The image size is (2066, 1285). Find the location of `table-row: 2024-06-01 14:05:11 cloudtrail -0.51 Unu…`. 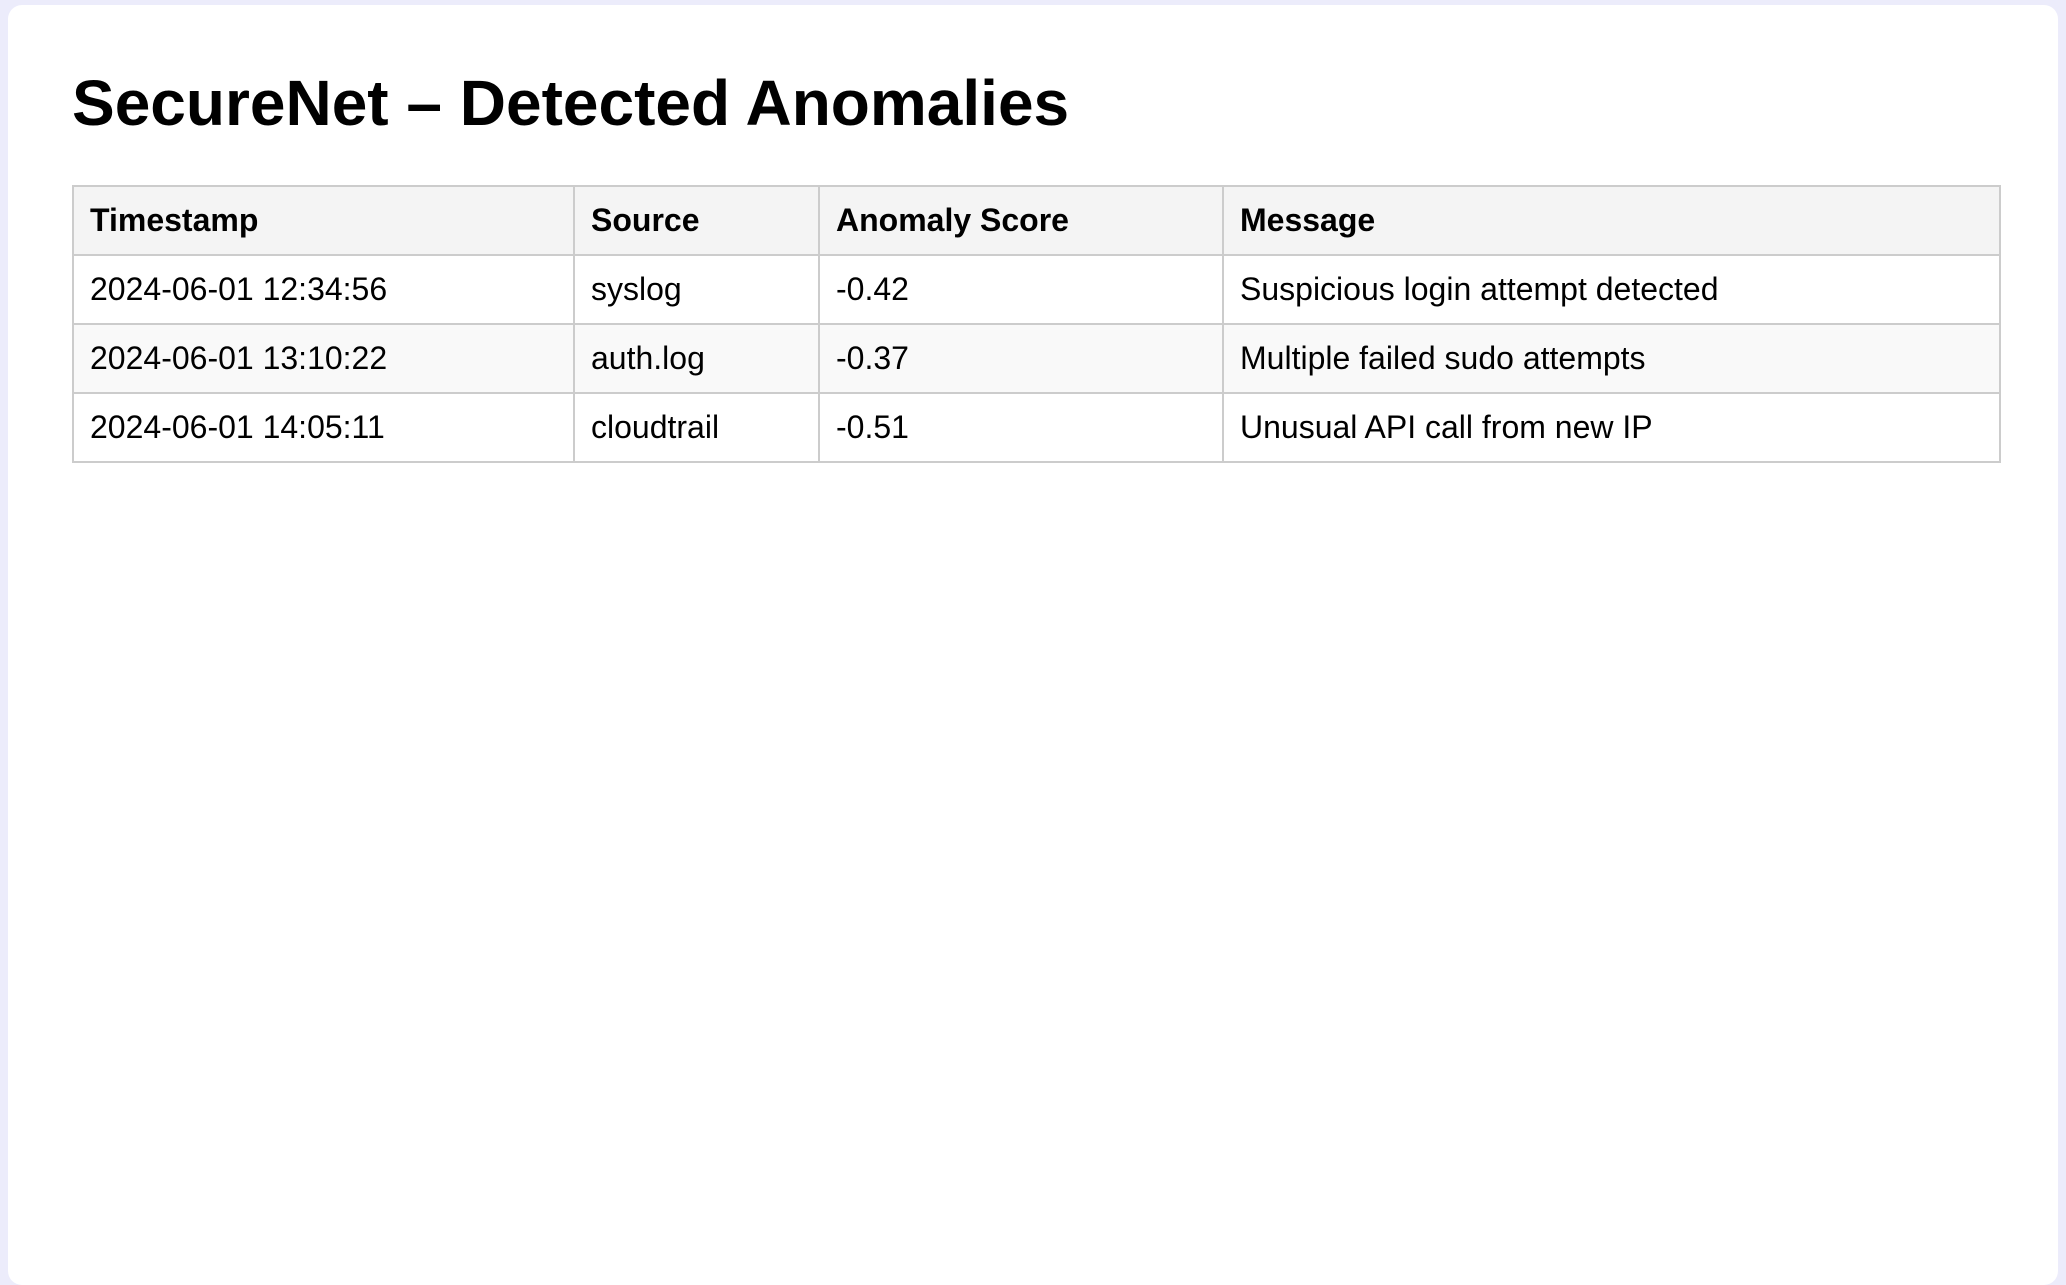

table-row: 2024-06-01 14:05:11 cloudtrail -0.51 Unu… is located at coordinates (1036, 427).